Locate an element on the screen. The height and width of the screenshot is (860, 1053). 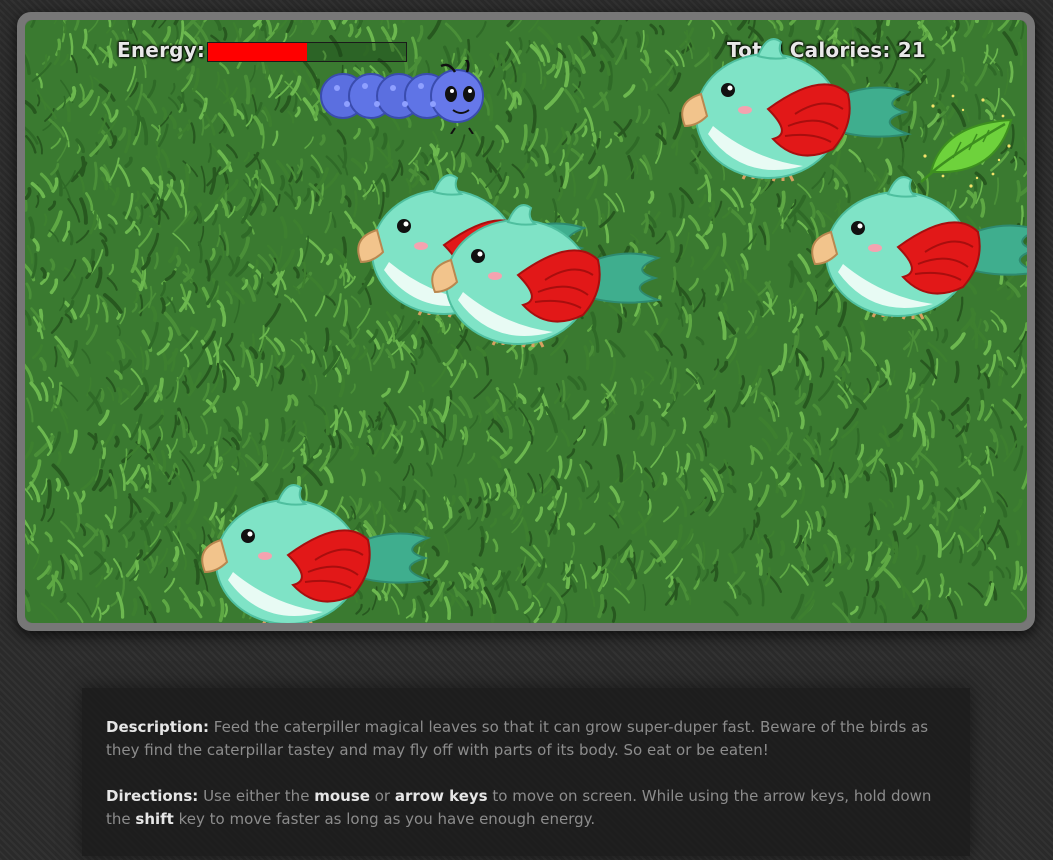
caterpillar-icon is located at coordinates (402, 97).